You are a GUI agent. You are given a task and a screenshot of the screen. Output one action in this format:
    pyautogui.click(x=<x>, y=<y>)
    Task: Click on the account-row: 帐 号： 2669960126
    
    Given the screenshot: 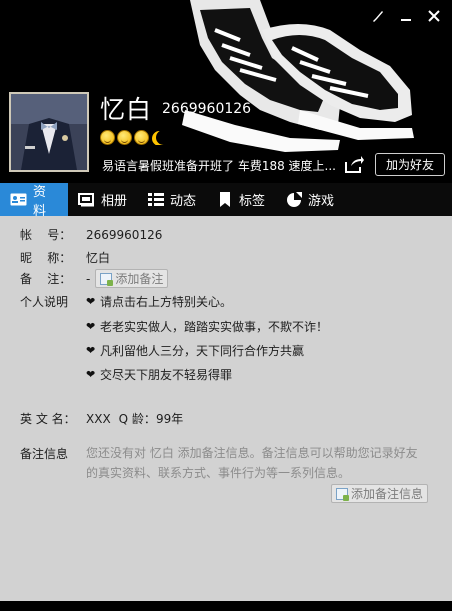 What is the action you would take?
    pyautogui.click(x=91, y=234)
    